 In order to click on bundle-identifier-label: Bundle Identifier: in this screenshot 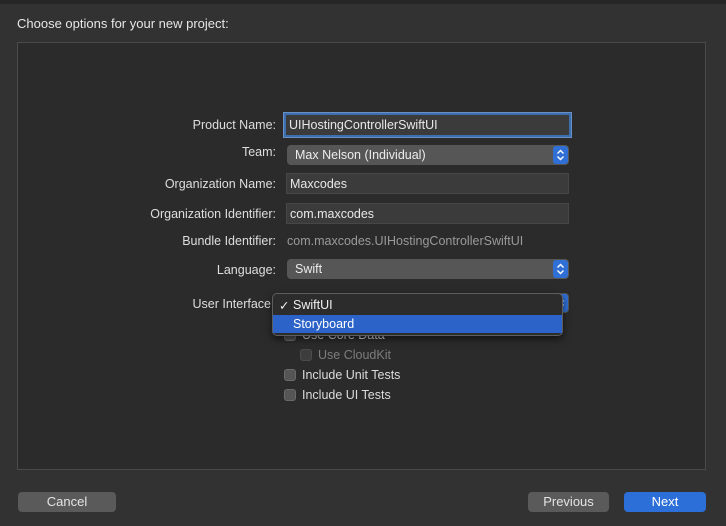, I will do `click(229, 241)`.